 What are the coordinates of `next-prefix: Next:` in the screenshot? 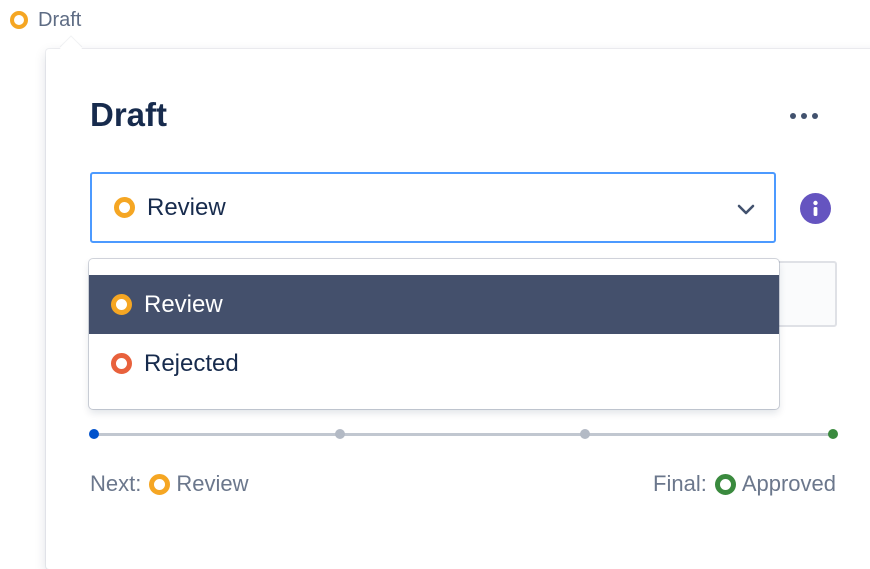 It's located at (116, 483).